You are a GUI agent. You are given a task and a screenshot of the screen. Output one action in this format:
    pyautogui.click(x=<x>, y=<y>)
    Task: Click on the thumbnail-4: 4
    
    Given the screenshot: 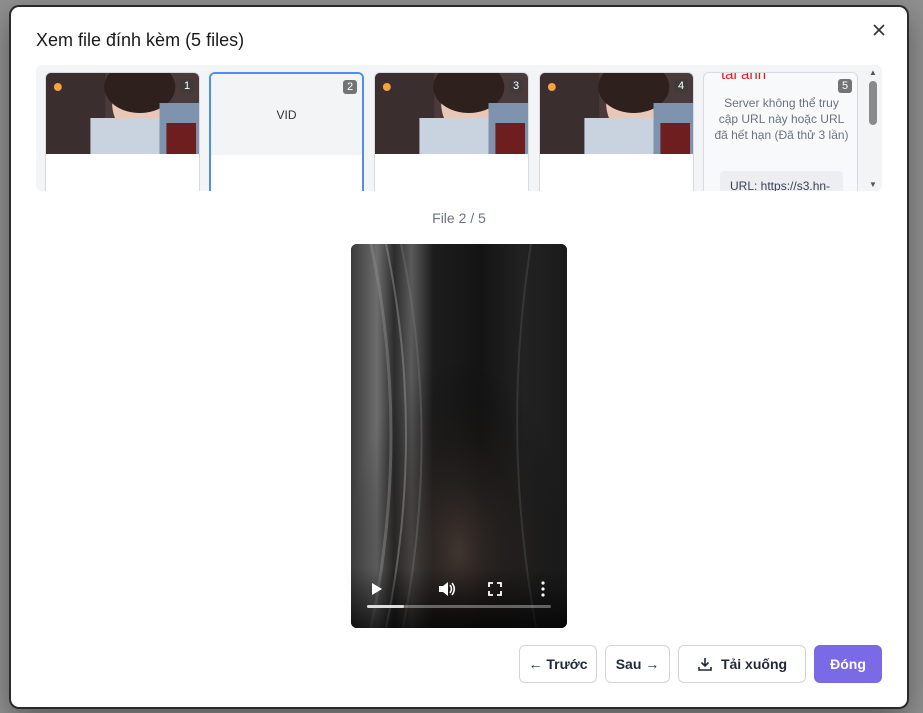 What is the action you would take?
    pyautogui.click(x=616, y=131)
    